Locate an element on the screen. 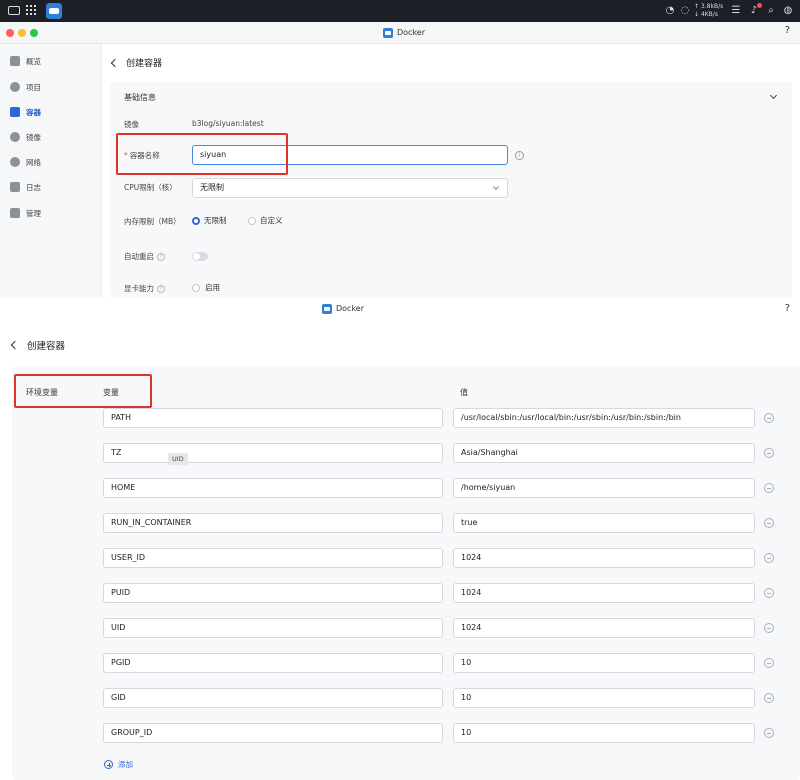 The image size is (800, 780). autocomplete-tooltip: UID is located at coordinates (178, 459).